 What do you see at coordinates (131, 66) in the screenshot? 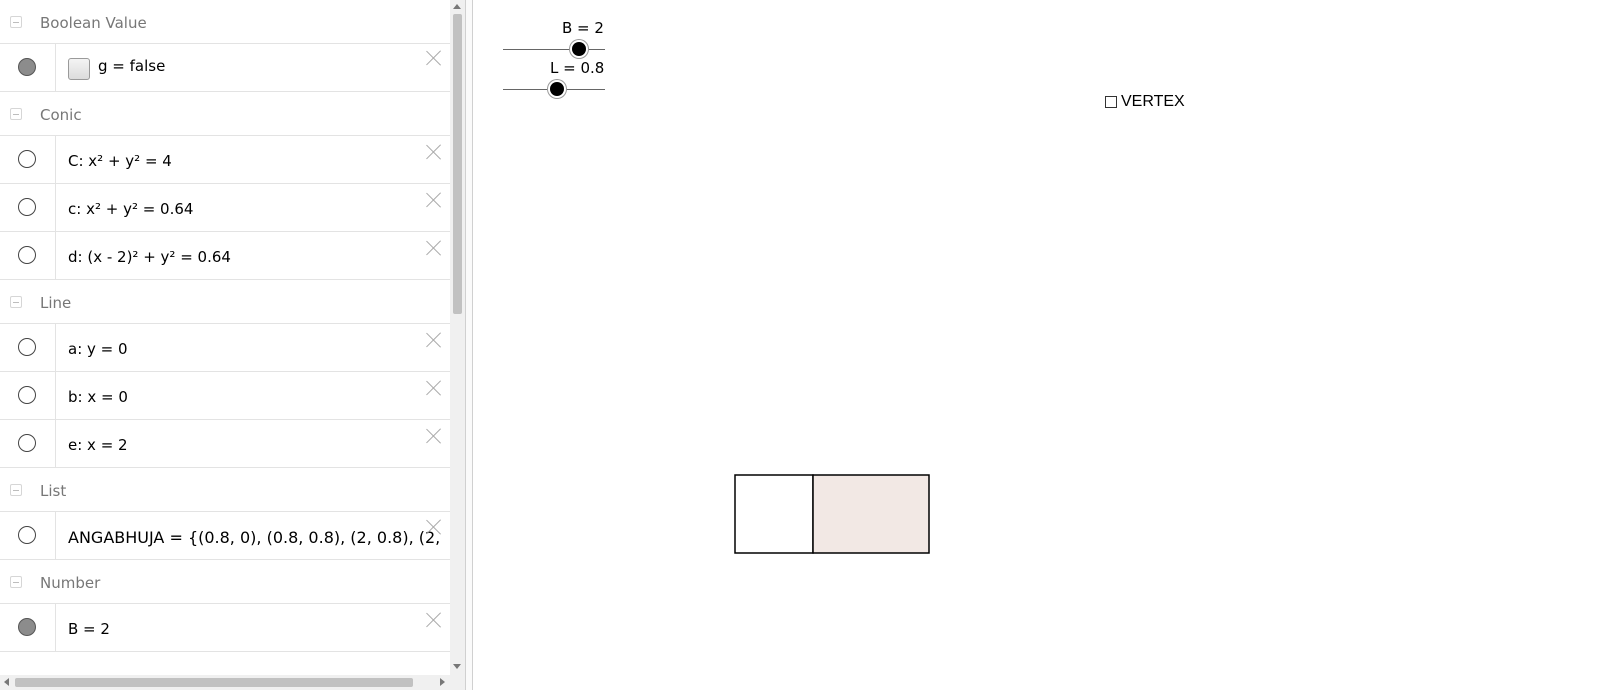
I see `algebra-expression: g = false` at bounding box center [131, 66].